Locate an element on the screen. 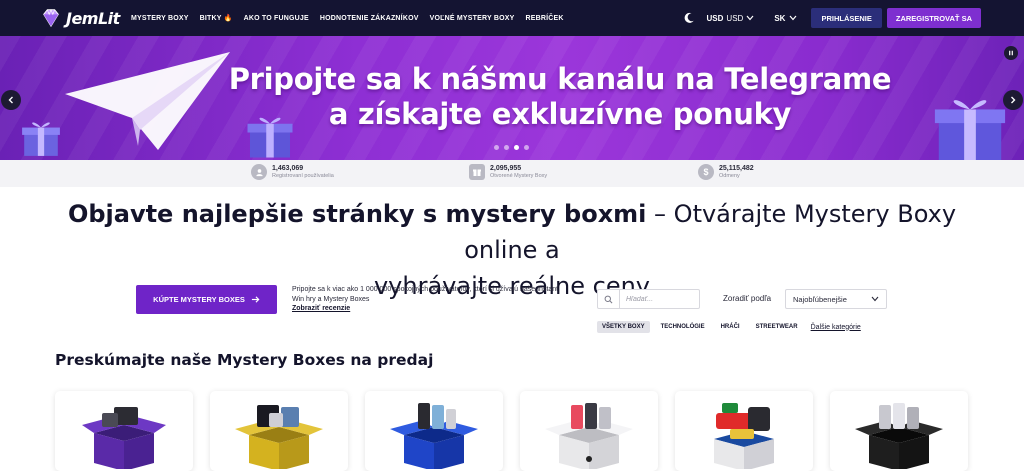 This screenshot has width=1024, height=471. stat-label: Registrovaní používatelia is located at coordinates (303, 176).